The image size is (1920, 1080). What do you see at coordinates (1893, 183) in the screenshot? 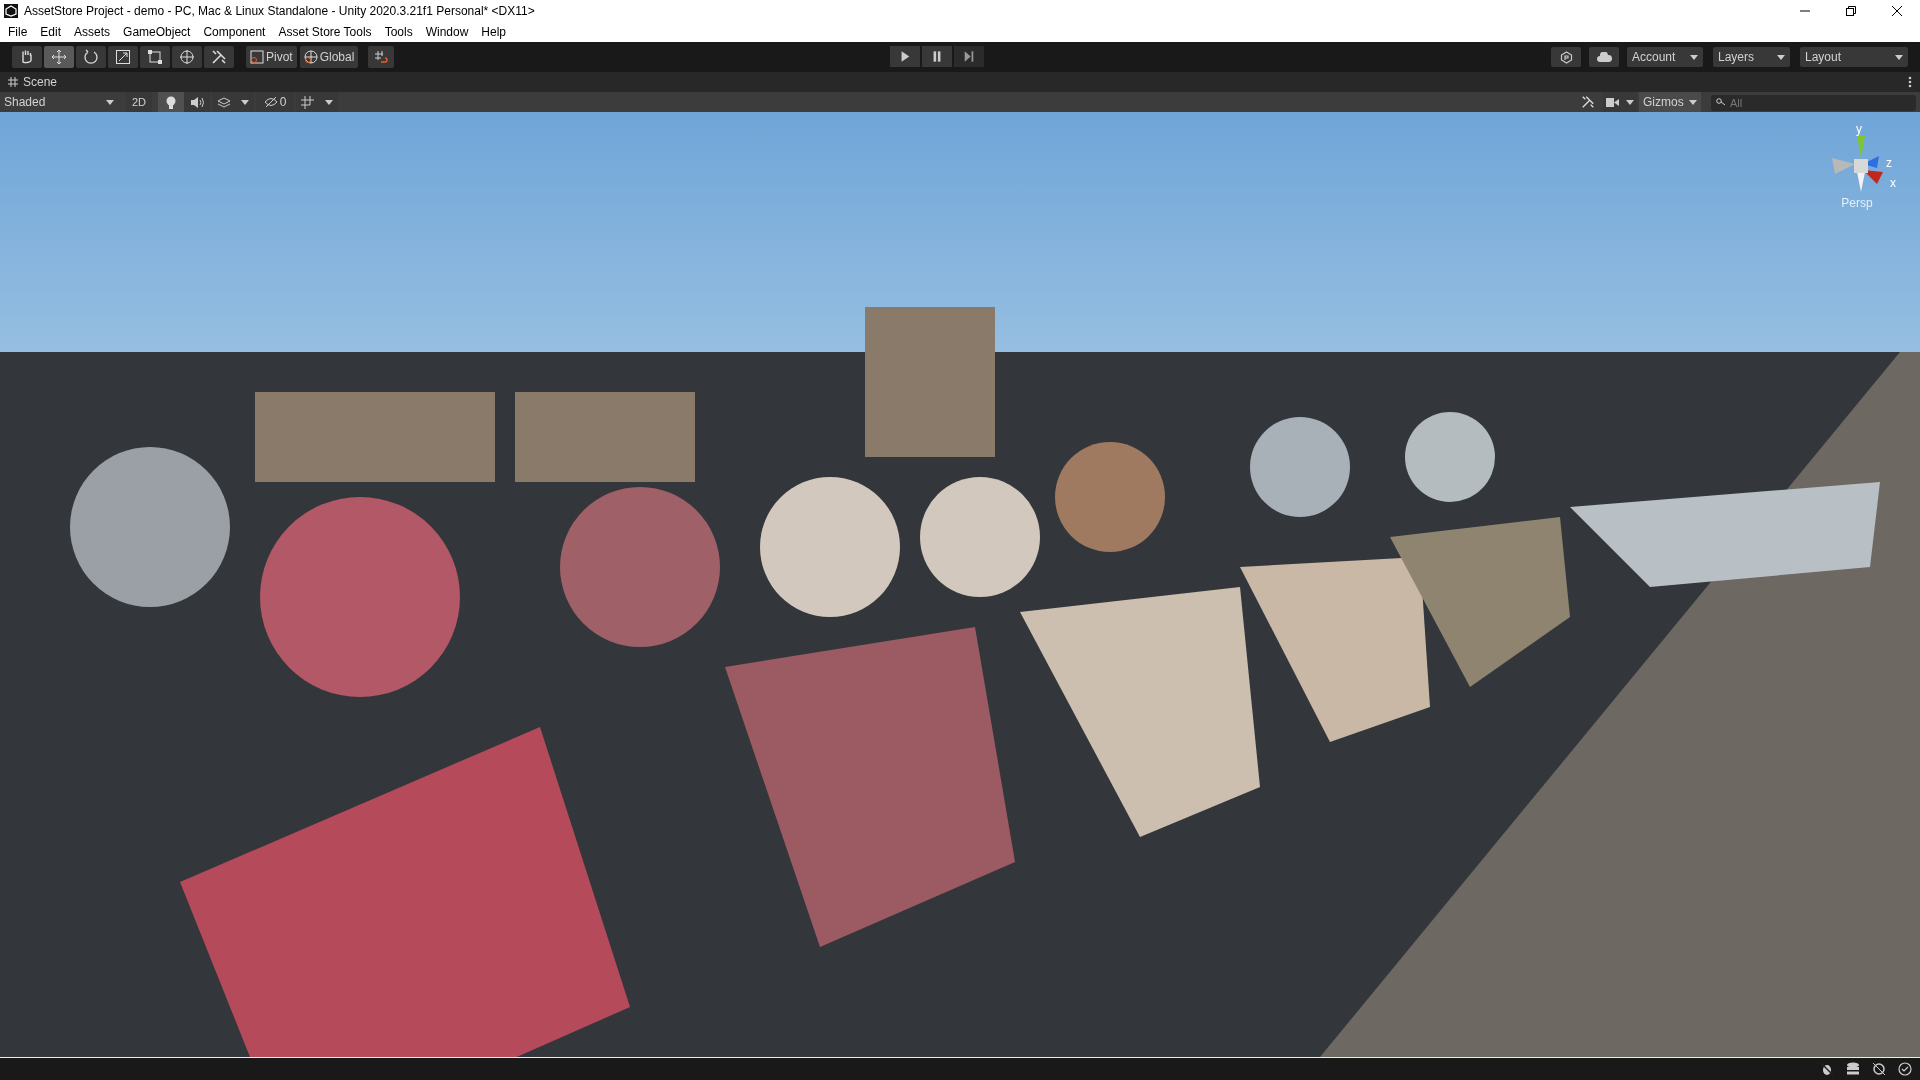
I see `axis-label: x` at bounding box center [1893, 183].